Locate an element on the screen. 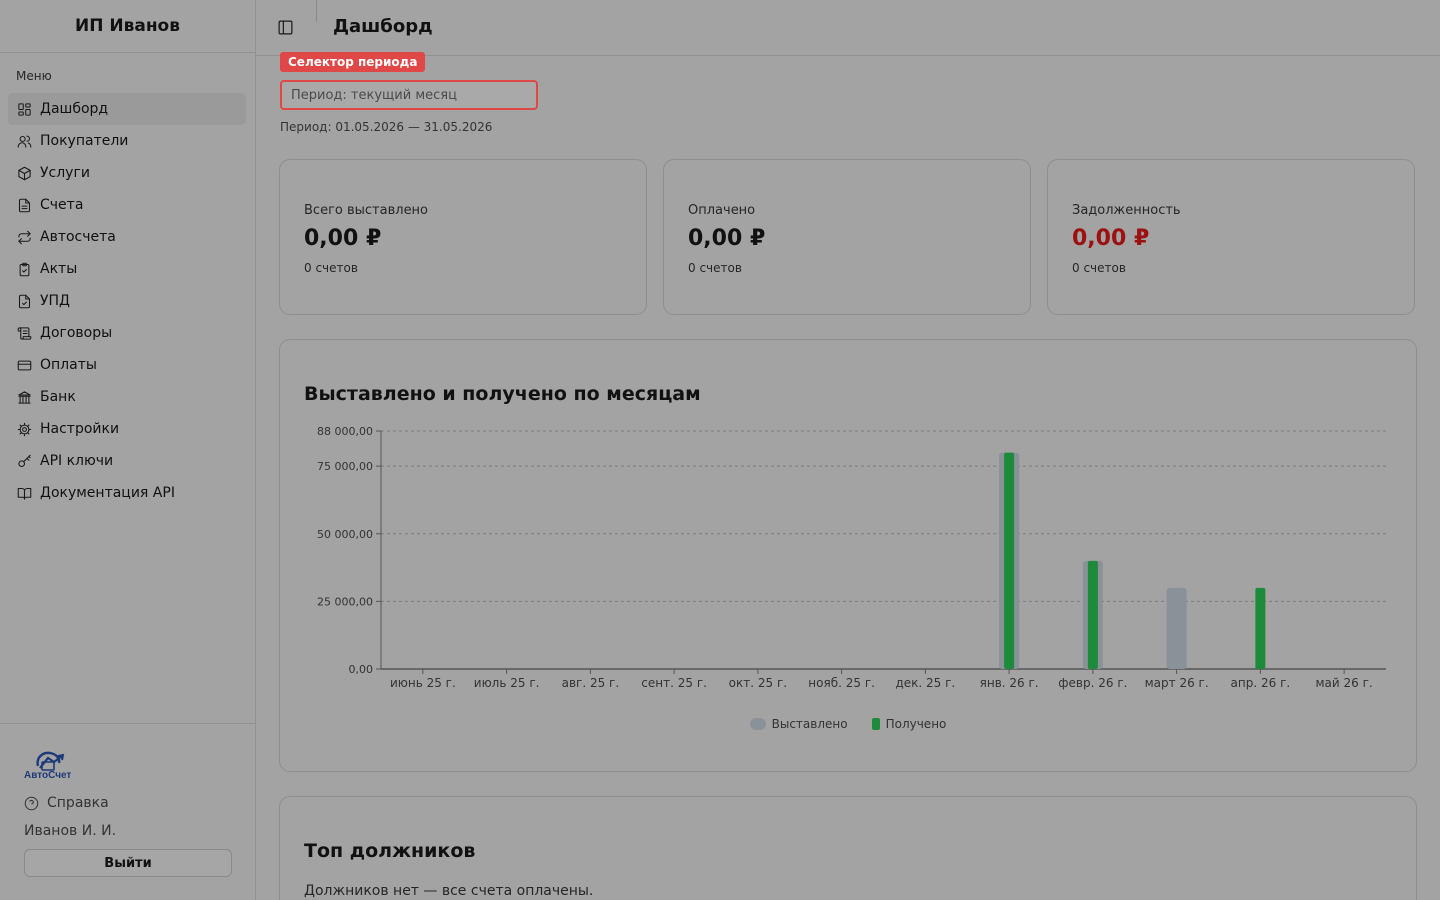  sidebar-item-api-keys: API ключи is located at coordinates (127, 461).